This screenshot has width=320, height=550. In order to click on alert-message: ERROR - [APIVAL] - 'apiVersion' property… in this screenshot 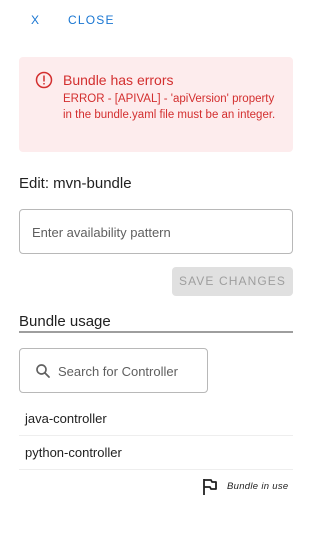, I will do `click(169, 107)`.